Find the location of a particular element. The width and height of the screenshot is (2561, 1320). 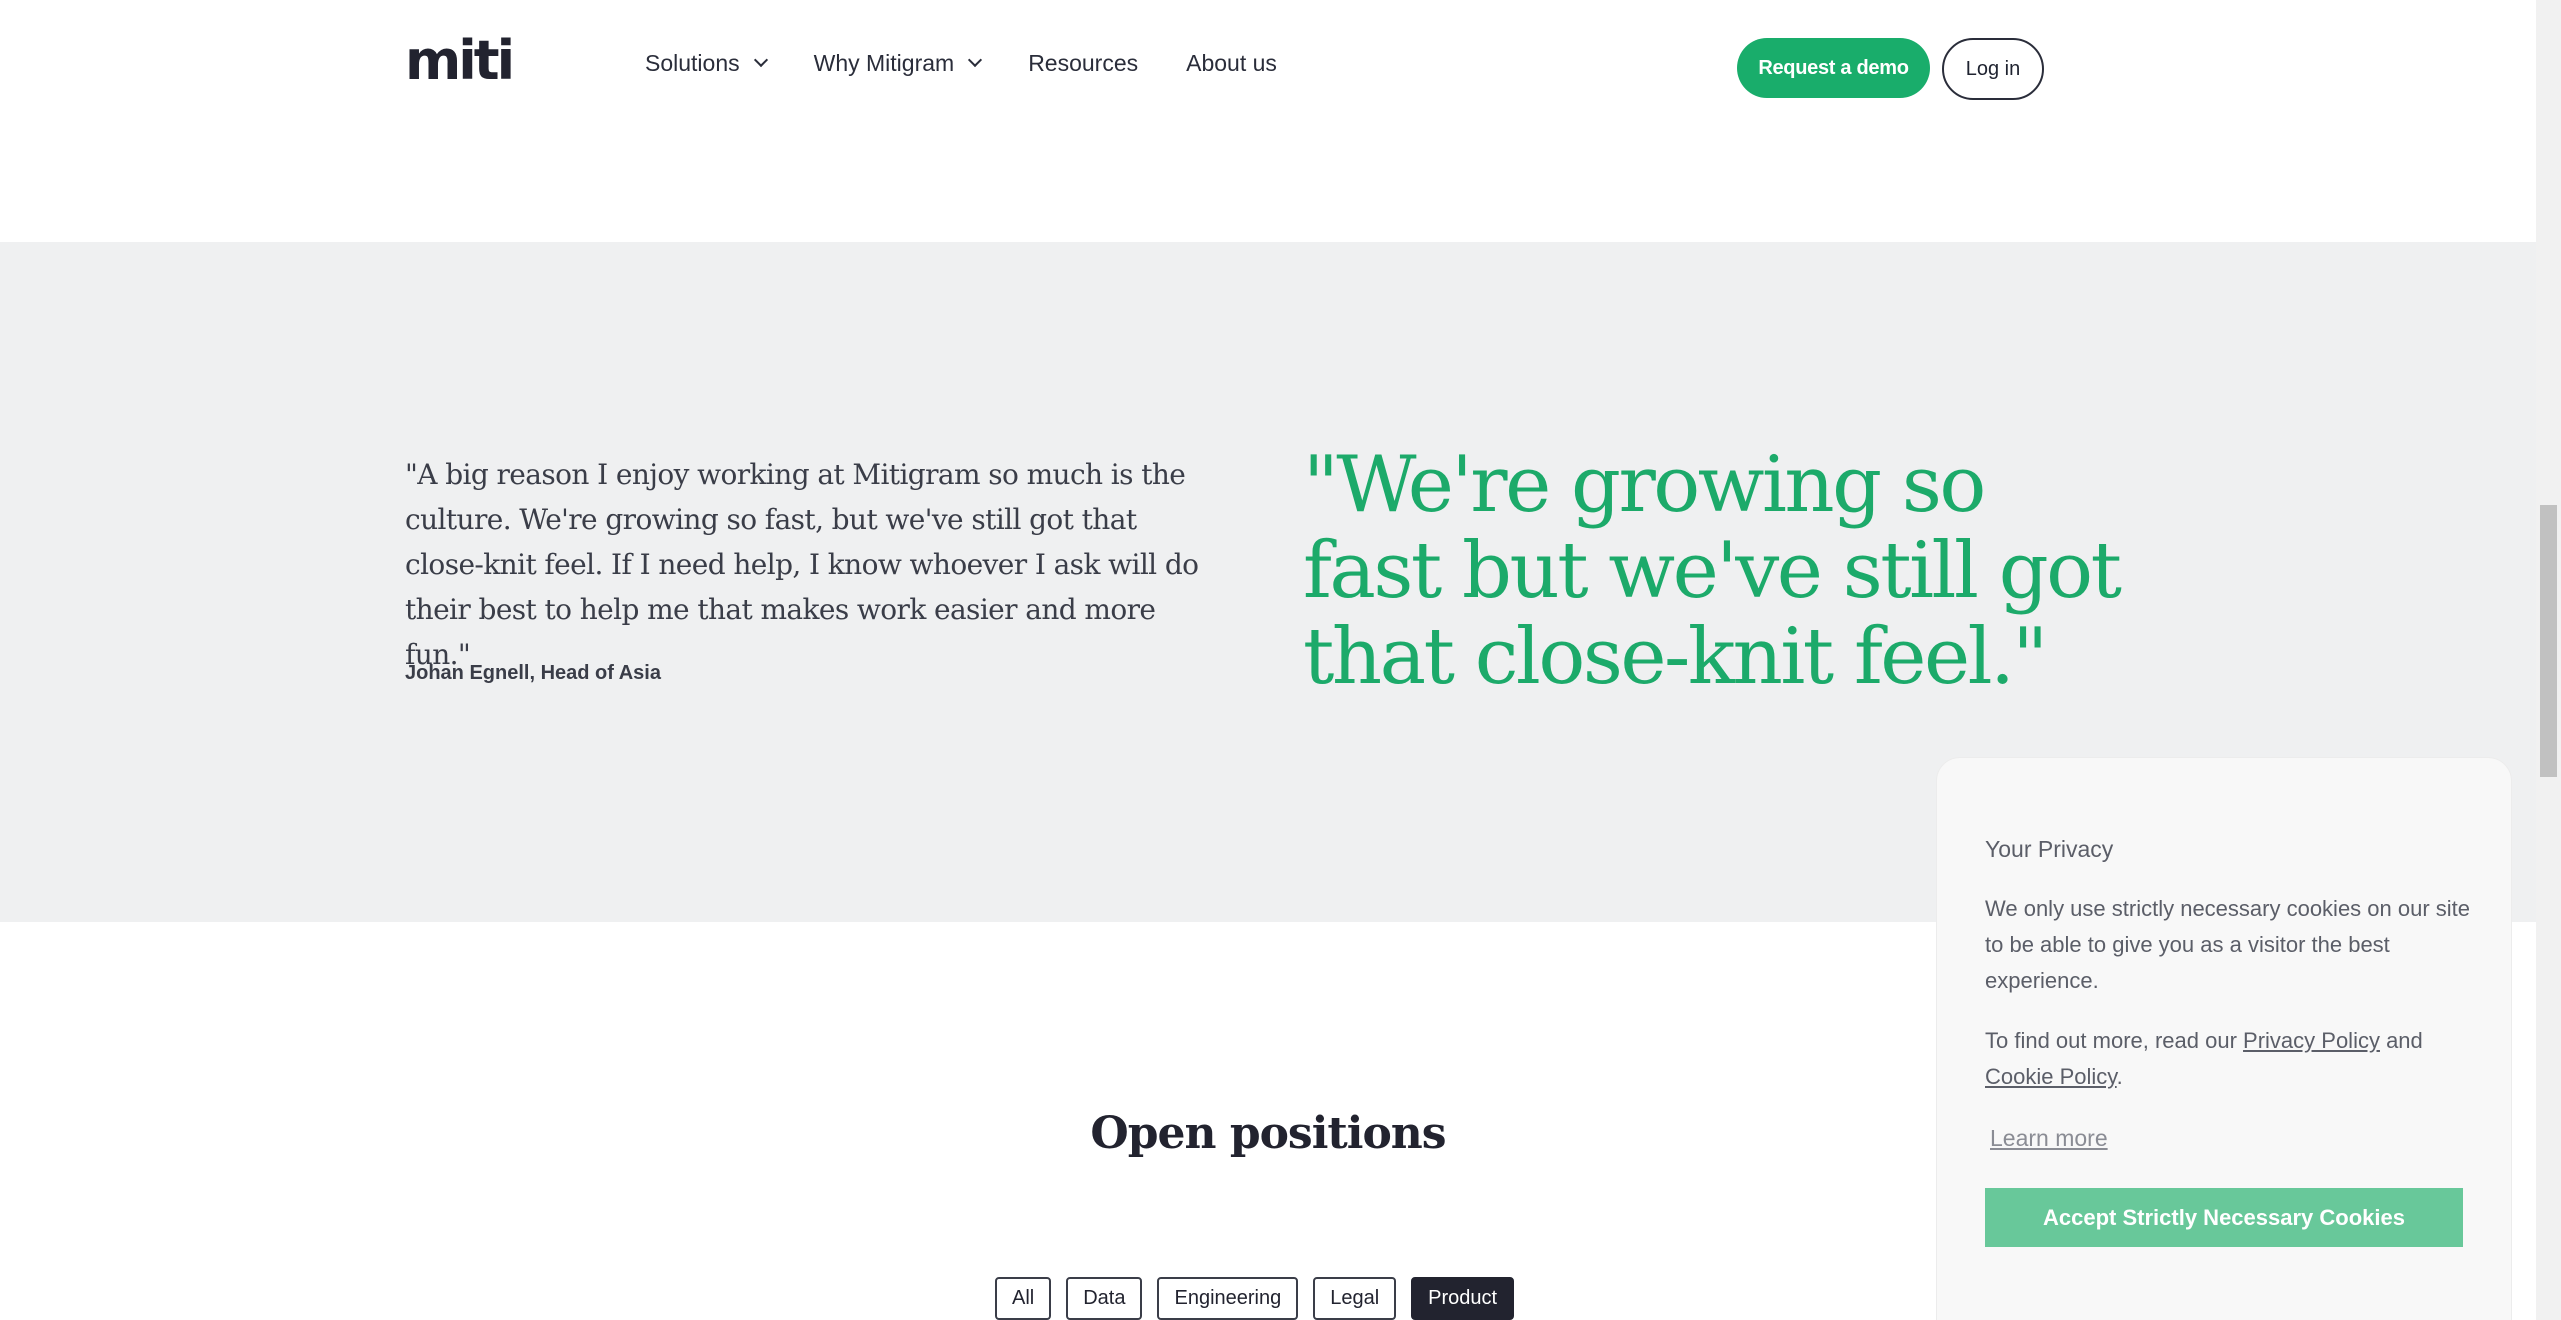

position-filters: All Data Engineering Legal Product is located at coordinates (1262, 1298).